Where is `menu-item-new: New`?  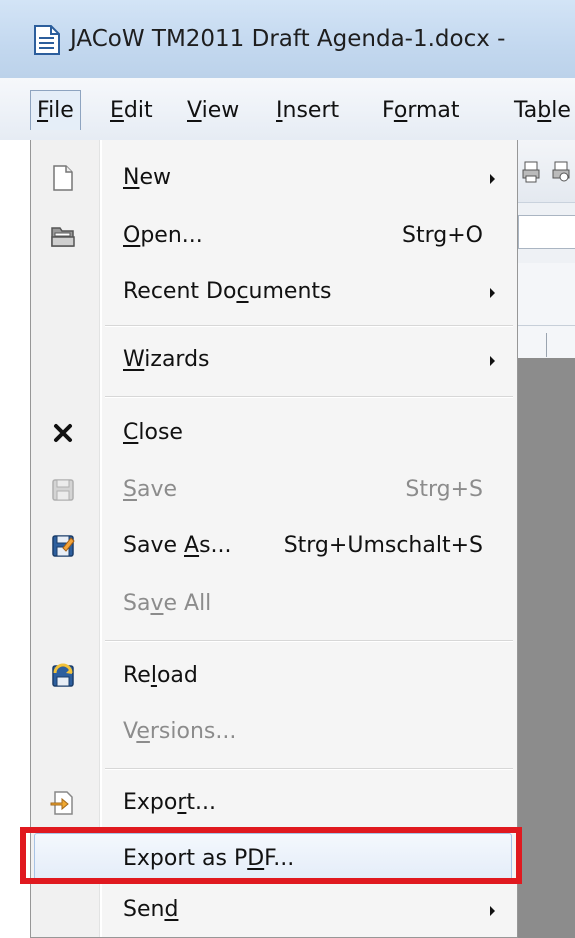 menu-item-new: New is located at coordinates (274, 178).